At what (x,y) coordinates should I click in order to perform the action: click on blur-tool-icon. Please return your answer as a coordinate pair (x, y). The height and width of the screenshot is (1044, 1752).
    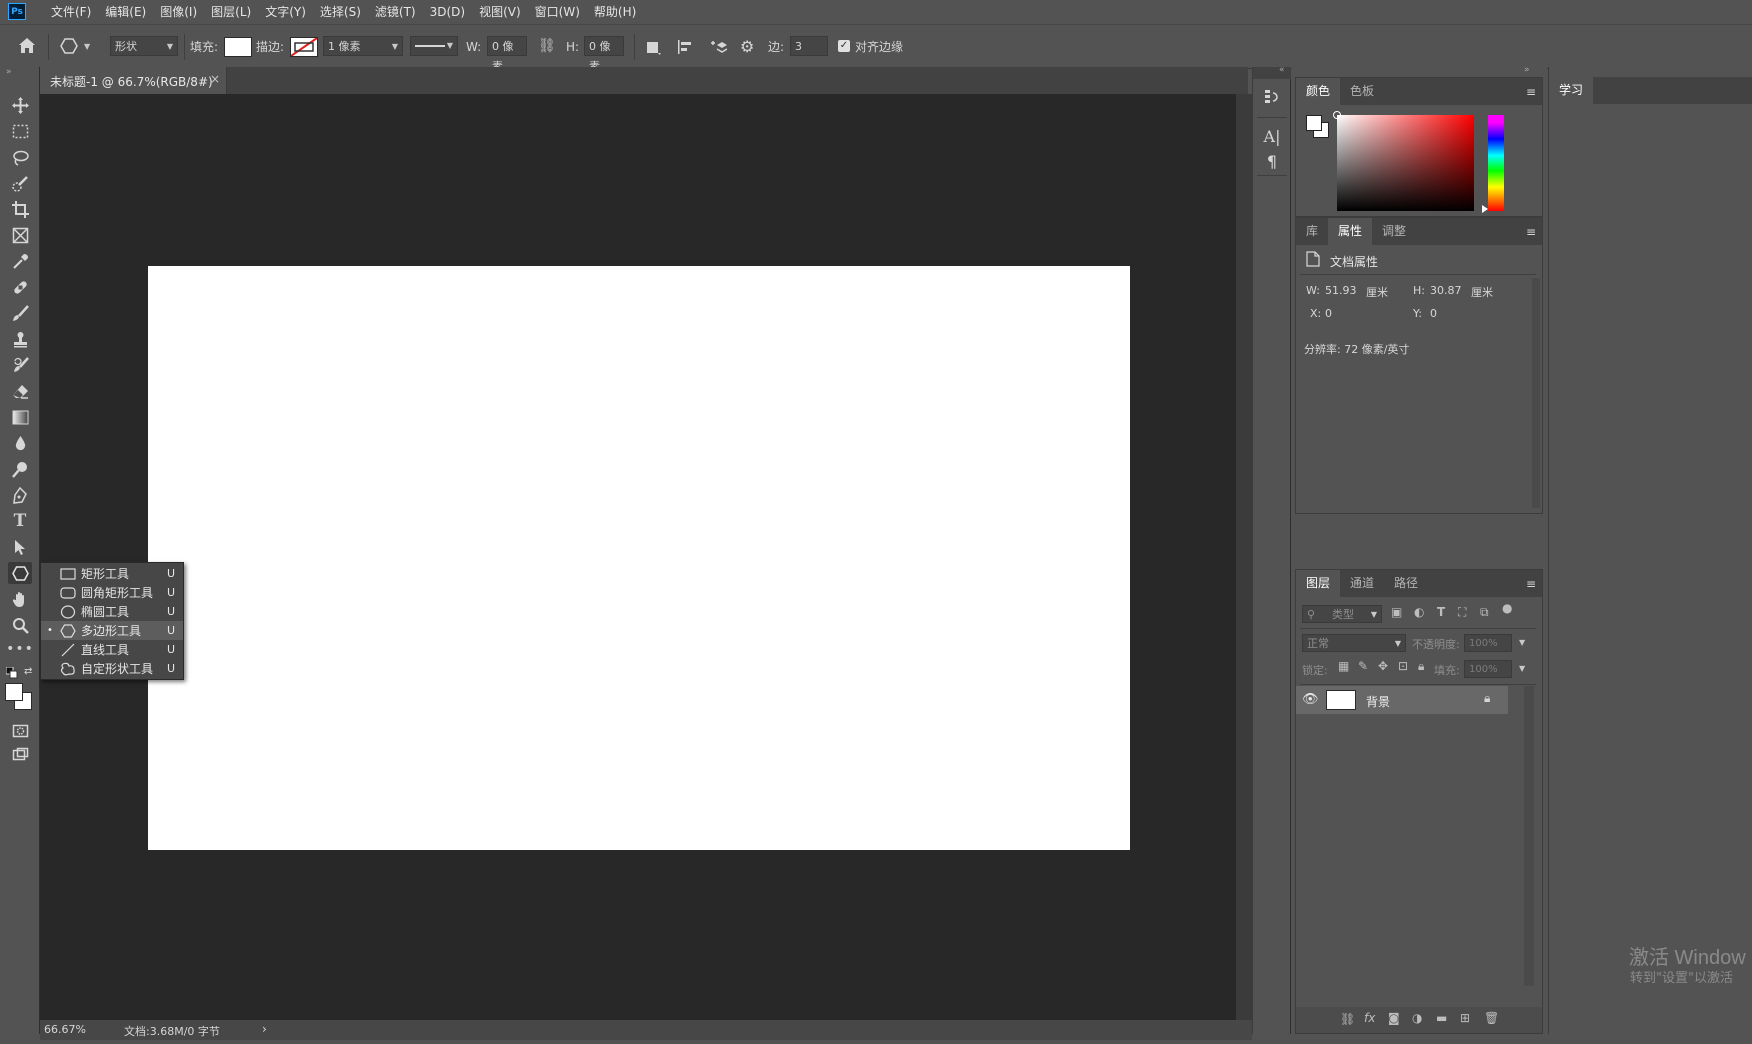
    Looking at the image, I should click on (20, 443).